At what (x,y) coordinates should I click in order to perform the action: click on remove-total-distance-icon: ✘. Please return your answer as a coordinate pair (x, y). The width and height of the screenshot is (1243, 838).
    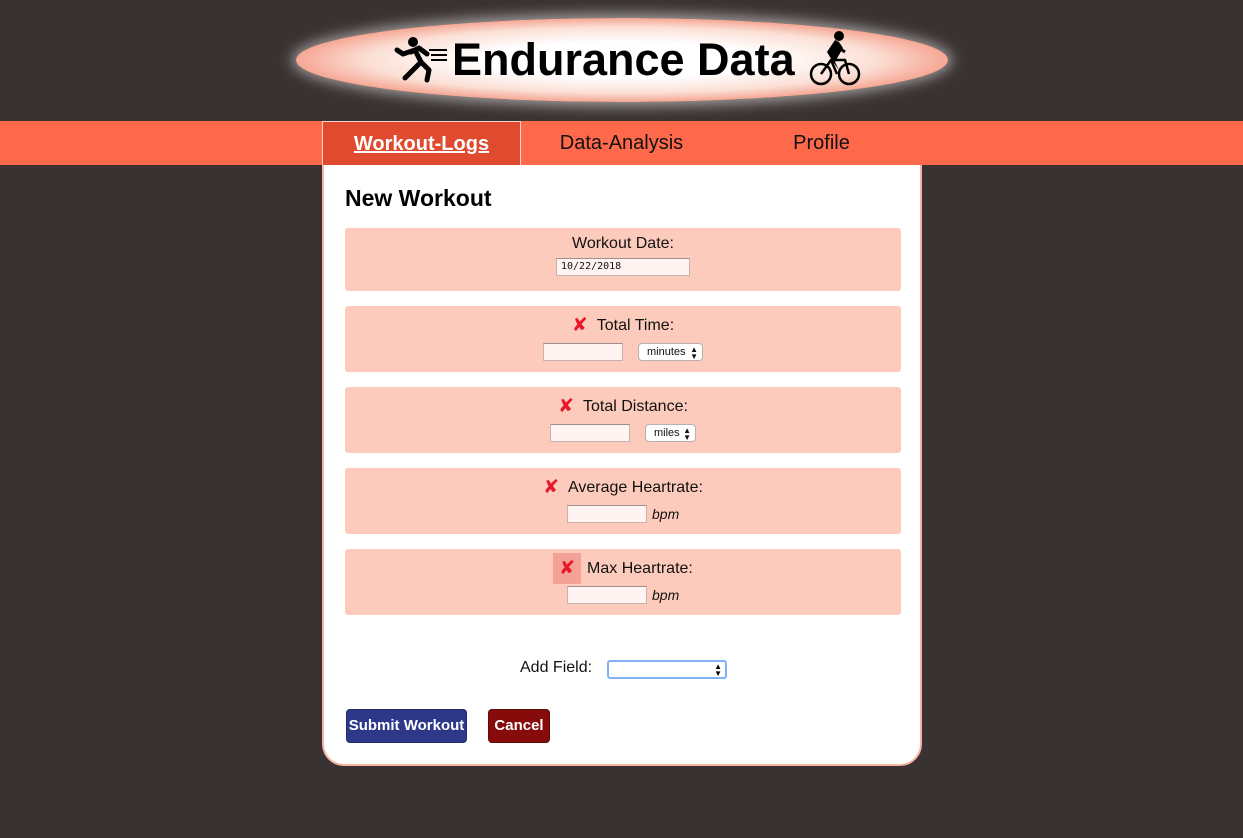
    Looking at the image, I should click on (566, 406).